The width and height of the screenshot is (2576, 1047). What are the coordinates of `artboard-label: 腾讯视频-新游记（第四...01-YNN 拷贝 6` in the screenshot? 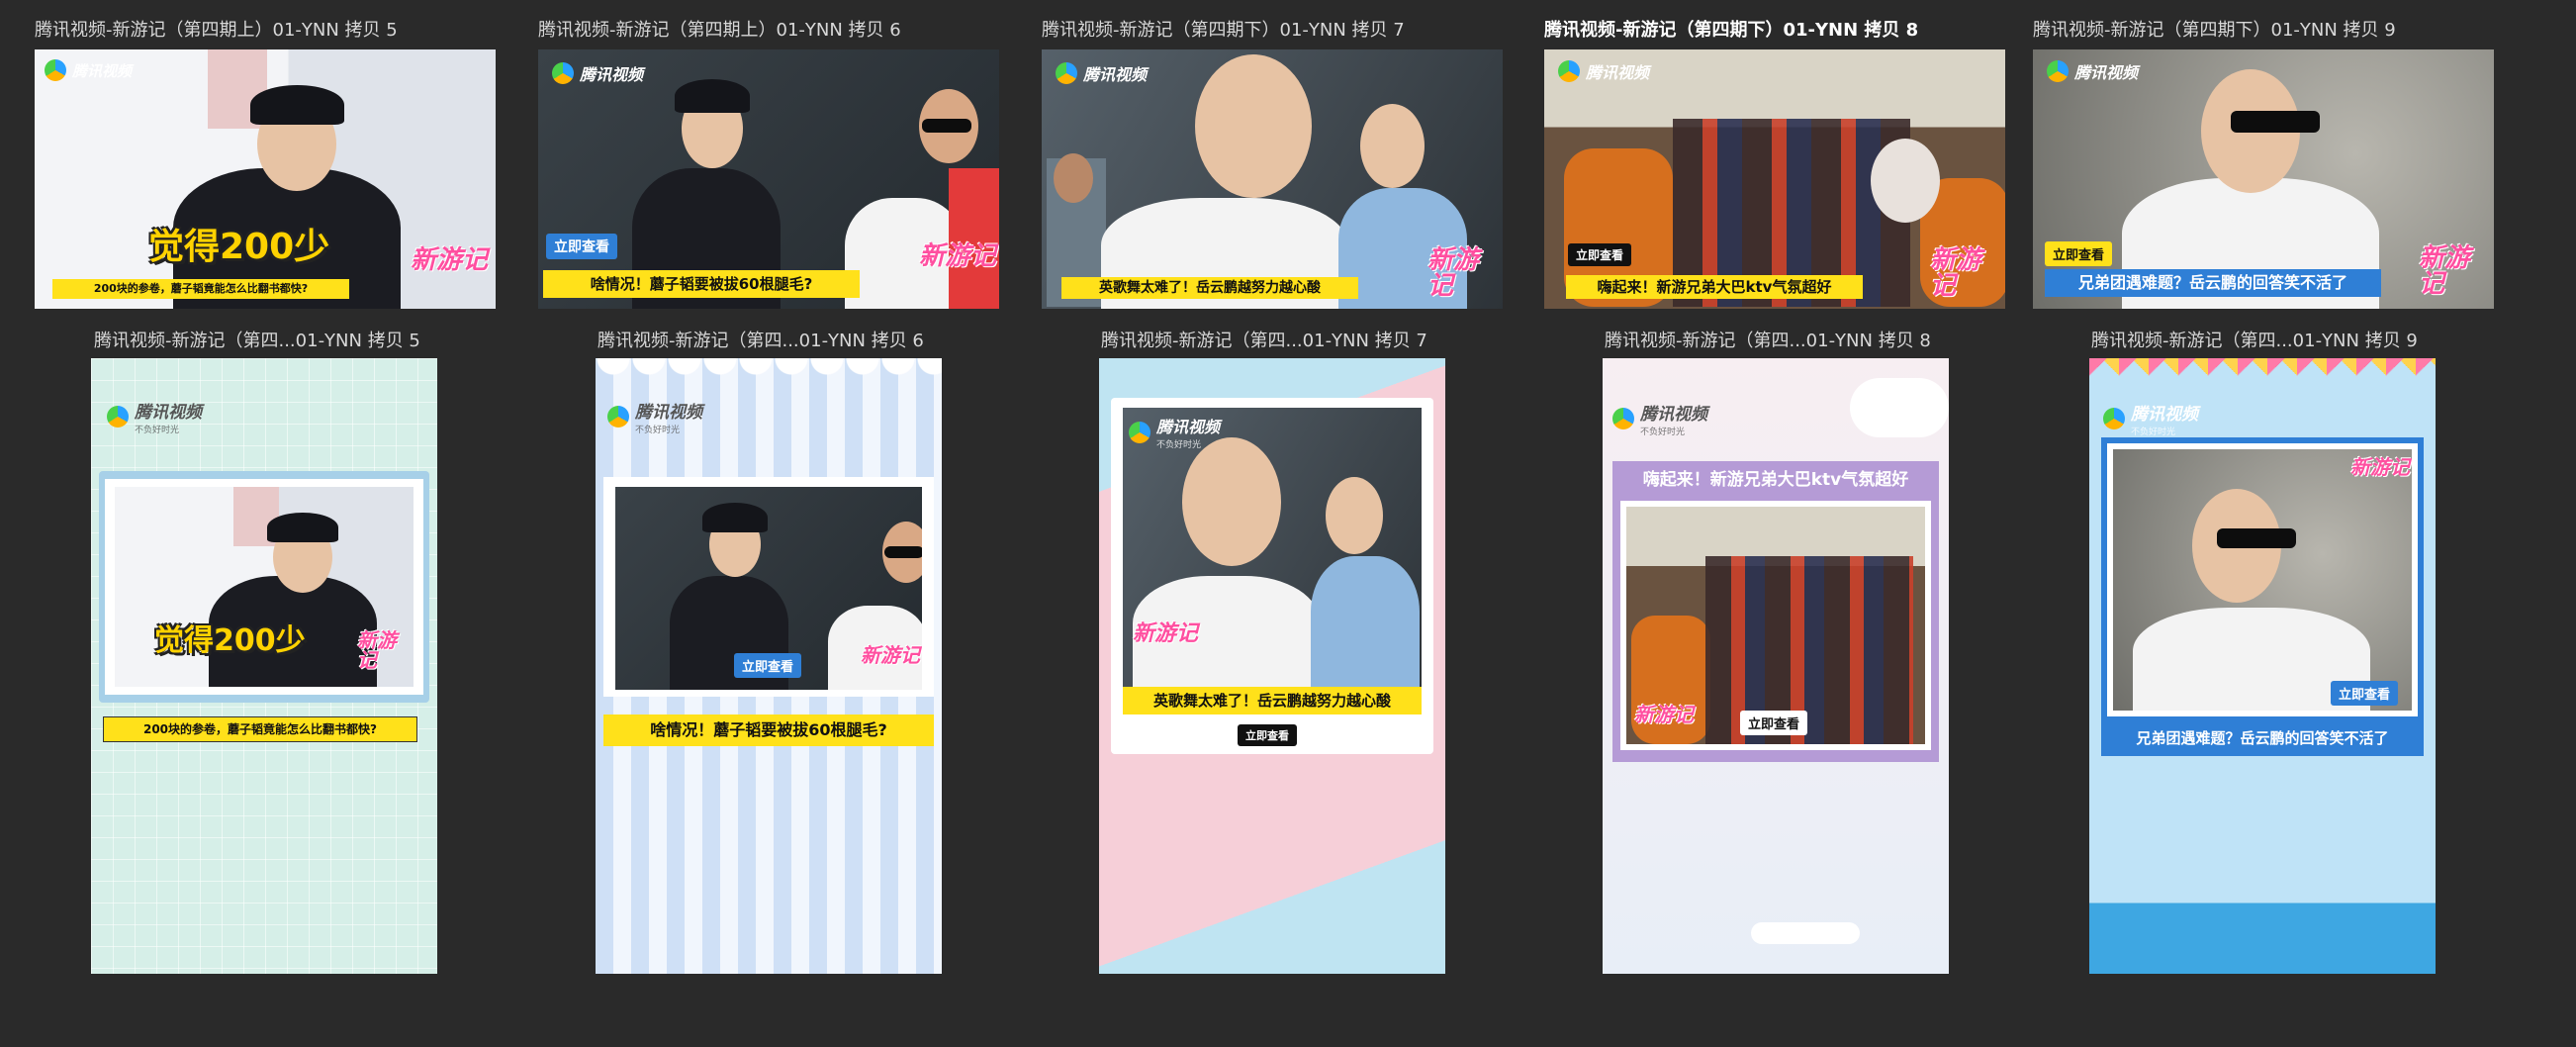 It's located at (761, 340).